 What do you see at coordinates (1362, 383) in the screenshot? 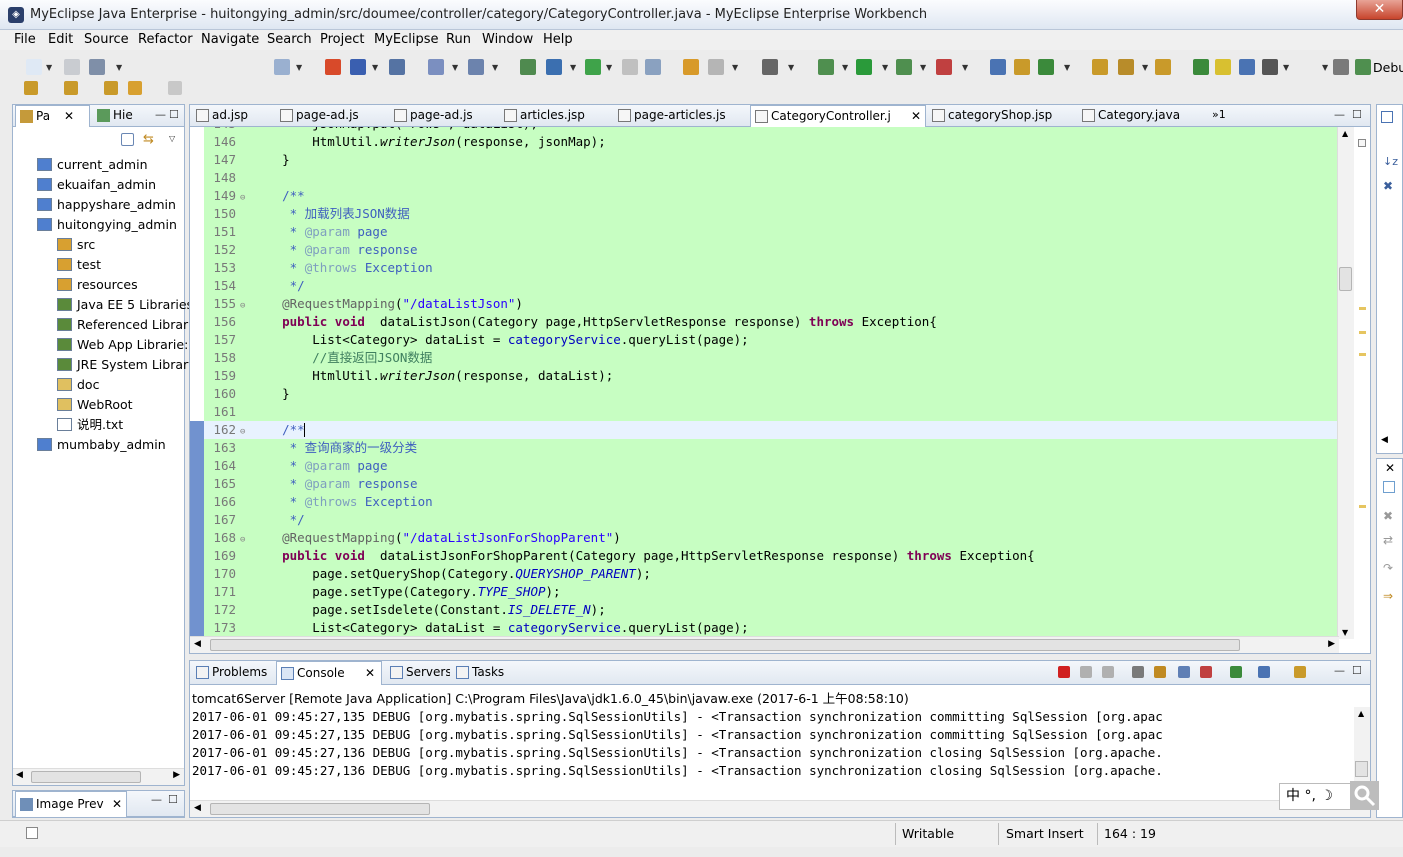
I see `overview-ruler` at bounding box center [1362, 383].